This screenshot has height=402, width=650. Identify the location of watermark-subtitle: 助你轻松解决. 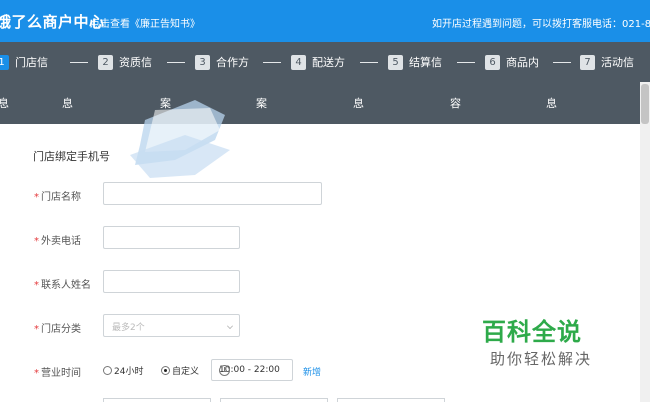
(541, 359).